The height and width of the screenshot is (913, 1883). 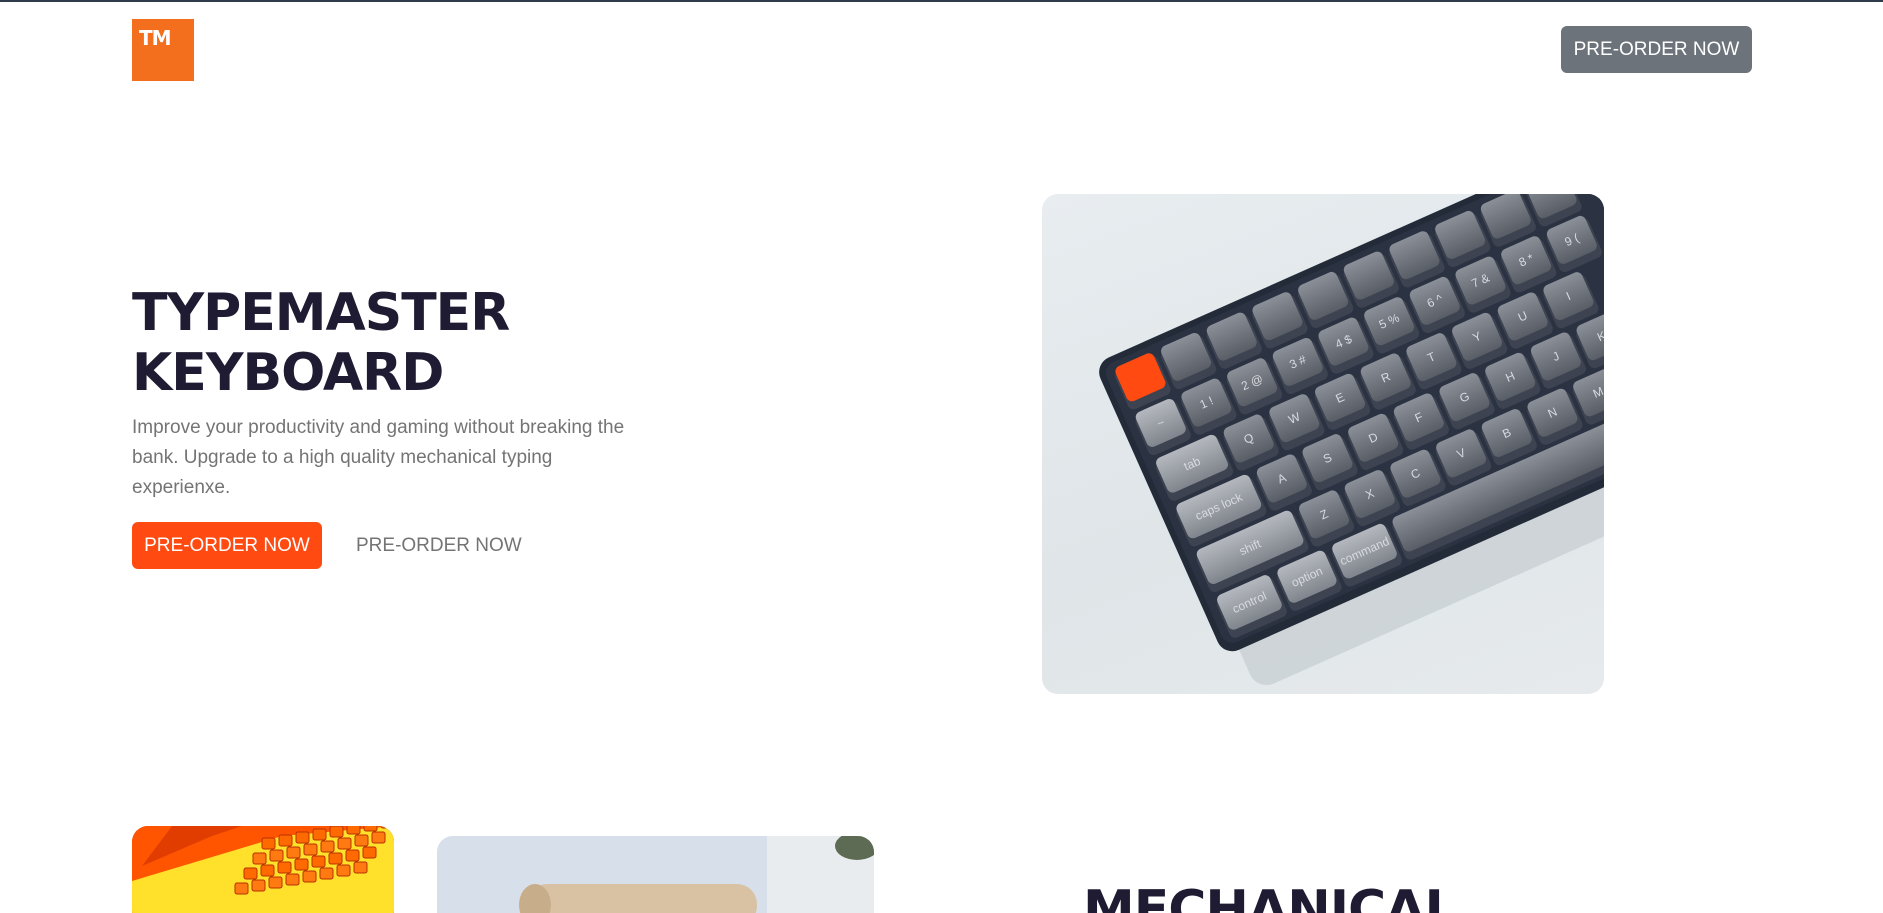 I want to click on orange-keyboard-illustration, so click(x=263, y=869).